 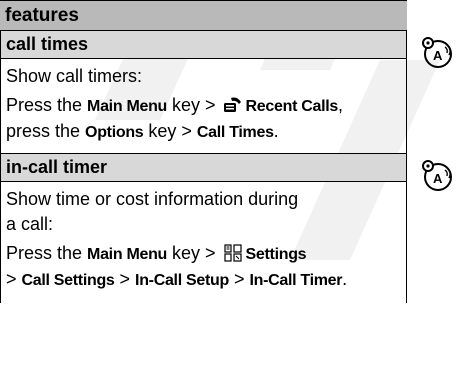 I want to click on in-call-timer-menu-item: In-Call Timer, so click(x=296, y=280).